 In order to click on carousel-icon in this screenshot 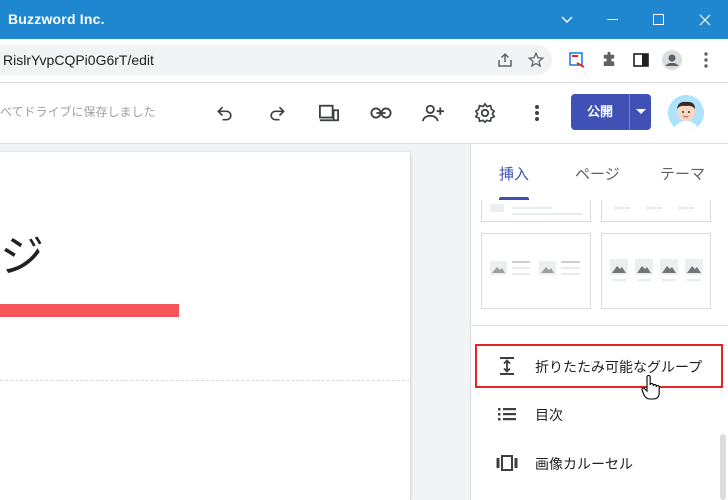, I will do `click(507, 463)`.